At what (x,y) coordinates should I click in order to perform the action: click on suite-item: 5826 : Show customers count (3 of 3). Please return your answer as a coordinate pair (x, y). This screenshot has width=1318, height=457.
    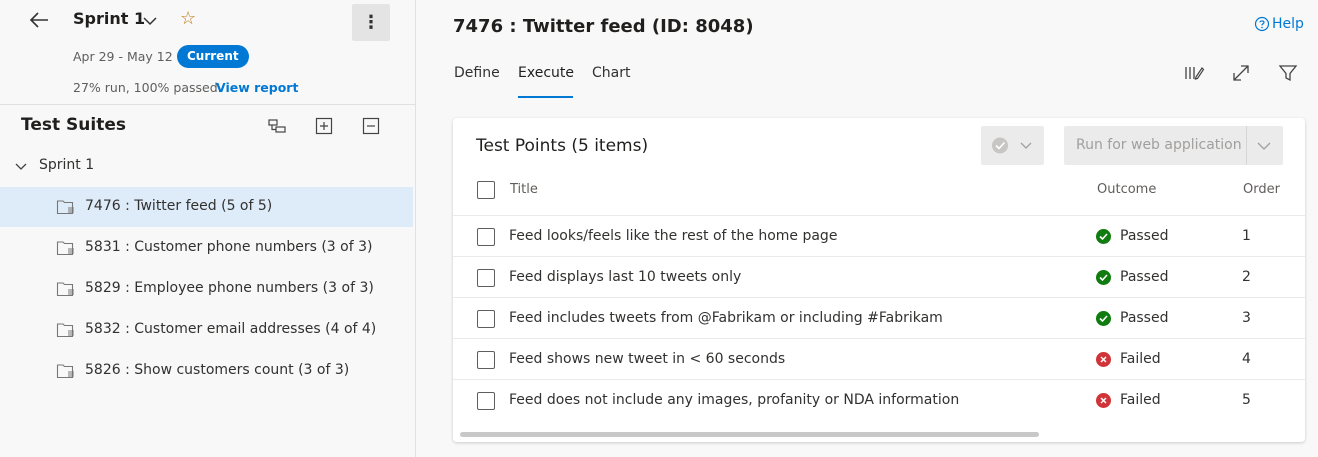
    Looking at the image, I should click on (206, 371).